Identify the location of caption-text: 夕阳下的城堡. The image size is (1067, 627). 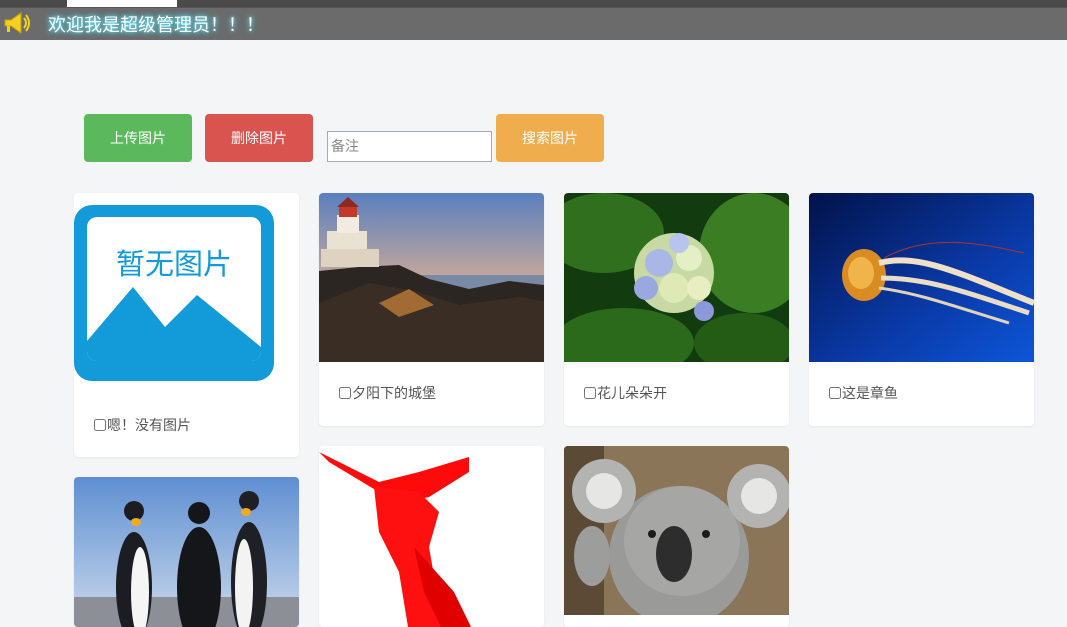
(394, 394).